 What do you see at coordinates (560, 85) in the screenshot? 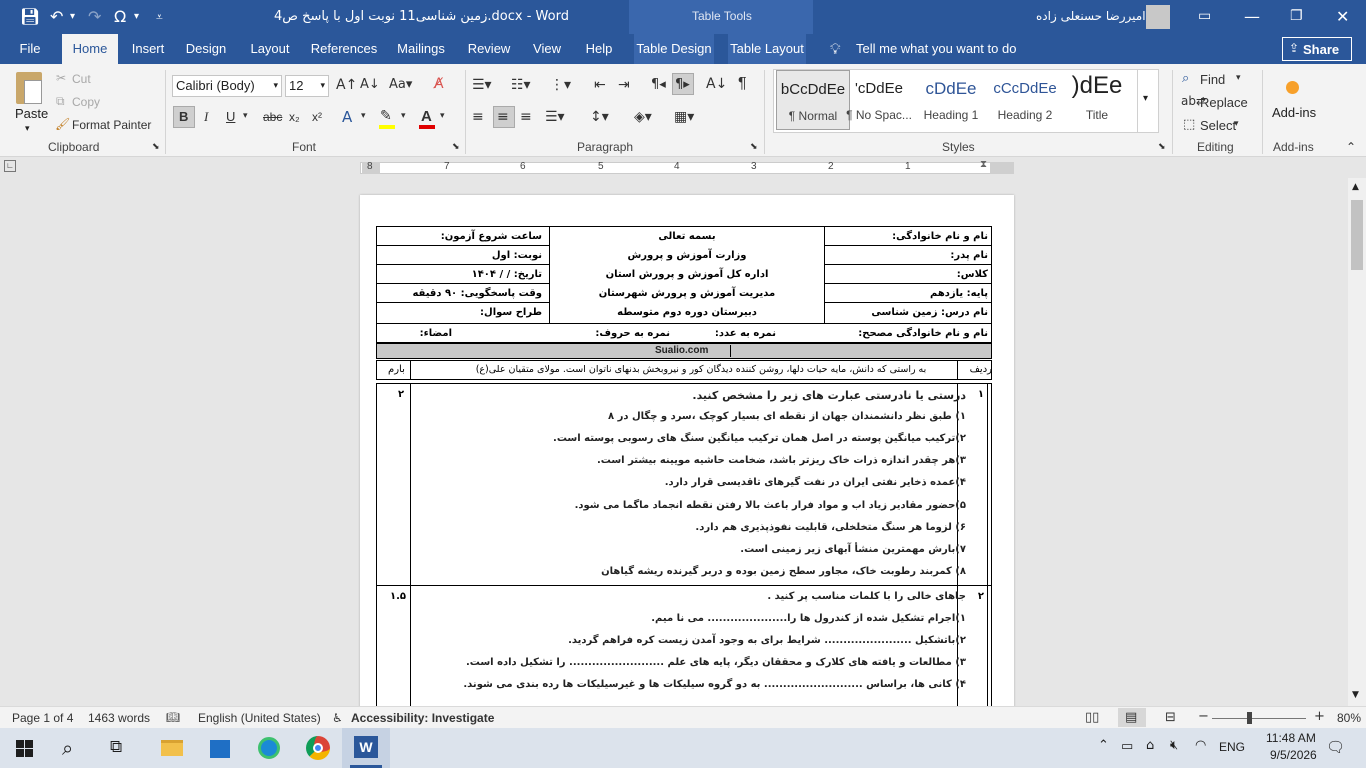
I see `multilevel-list-icon: ⋮▾` at bounding box center [560, 85].